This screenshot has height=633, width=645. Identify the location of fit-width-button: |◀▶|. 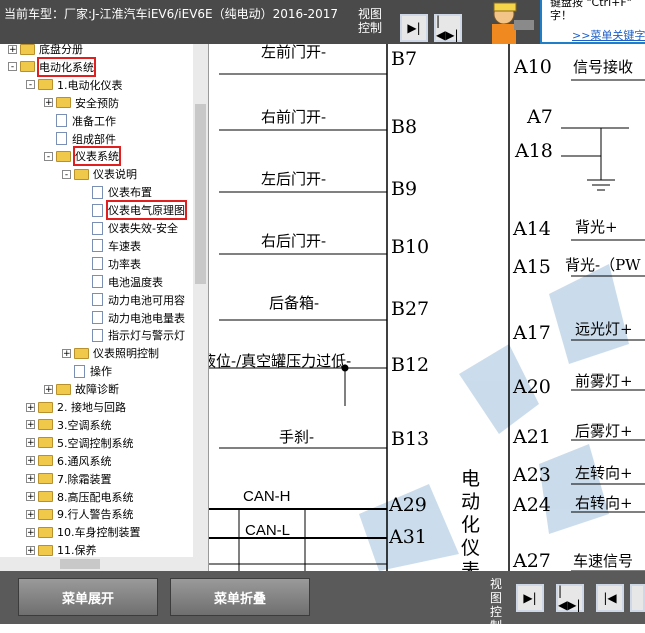
(448, 28).